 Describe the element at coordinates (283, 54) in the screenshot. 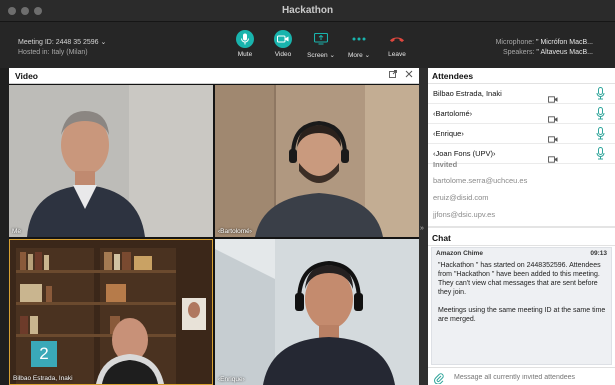

I see `video-label: Video` at that location.